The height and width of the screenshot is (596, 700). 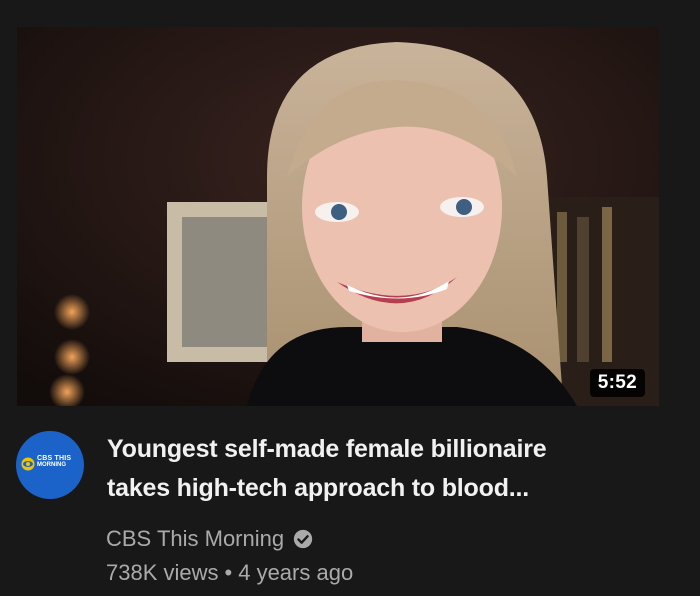 I want to click on view-count: 738K views, so click(x=162, y=572).